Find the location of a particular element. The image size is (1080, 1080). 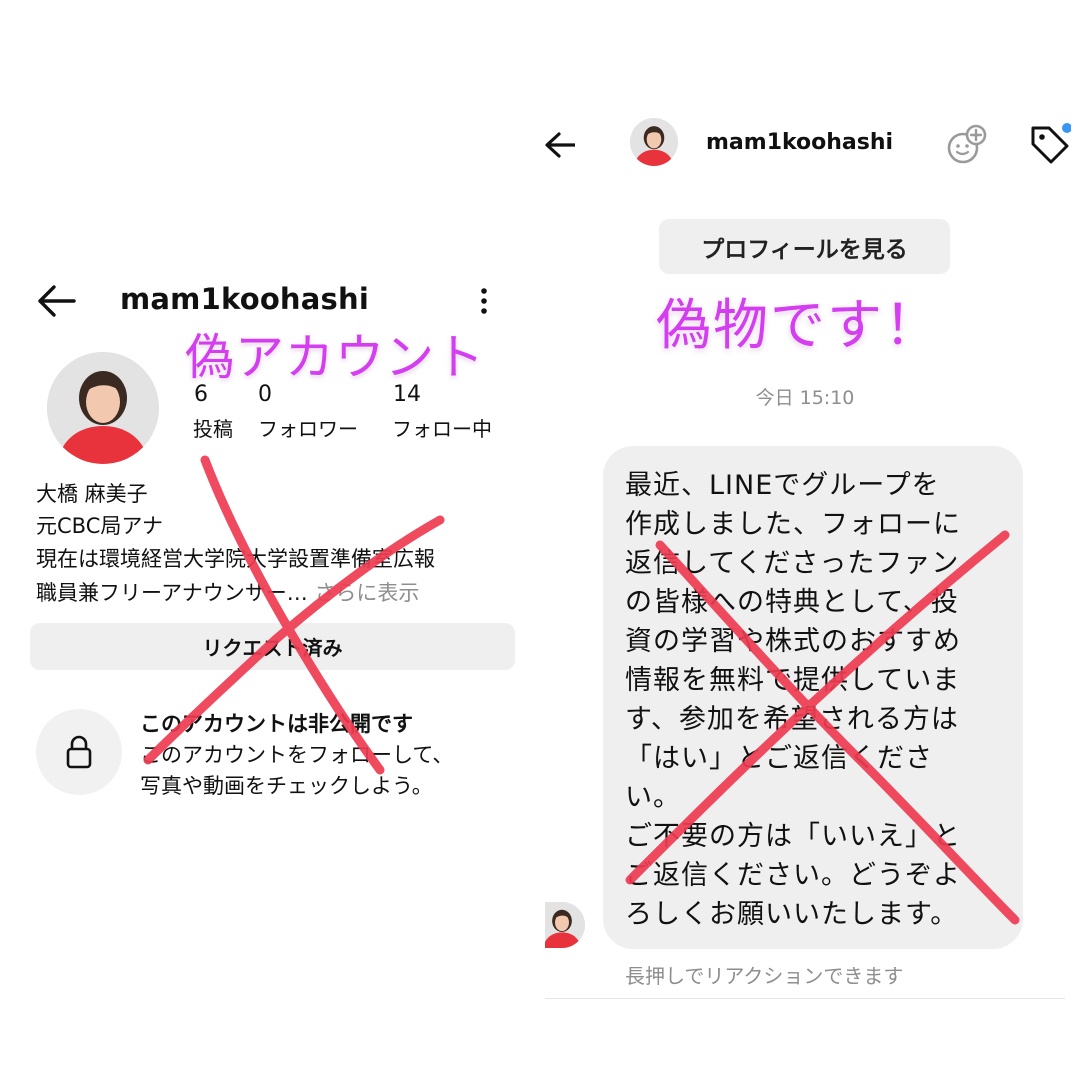

message-line: 「はい」とご返信くださ is located at coordinates (779, 758).